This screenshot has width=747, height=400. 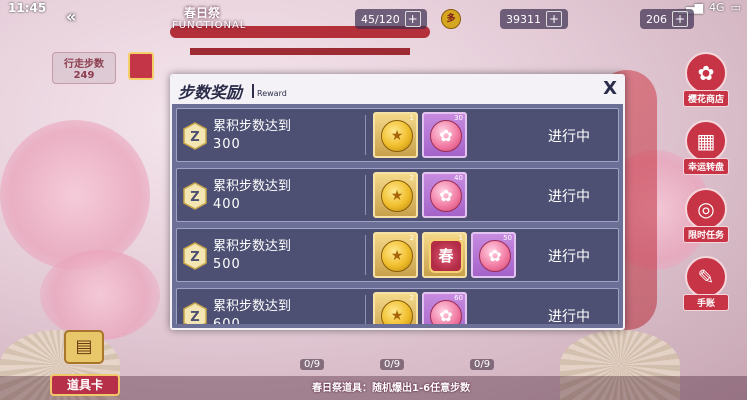 I want to click on reward-items: 2 ★ 60 ✿, so click(x=420, y=308).